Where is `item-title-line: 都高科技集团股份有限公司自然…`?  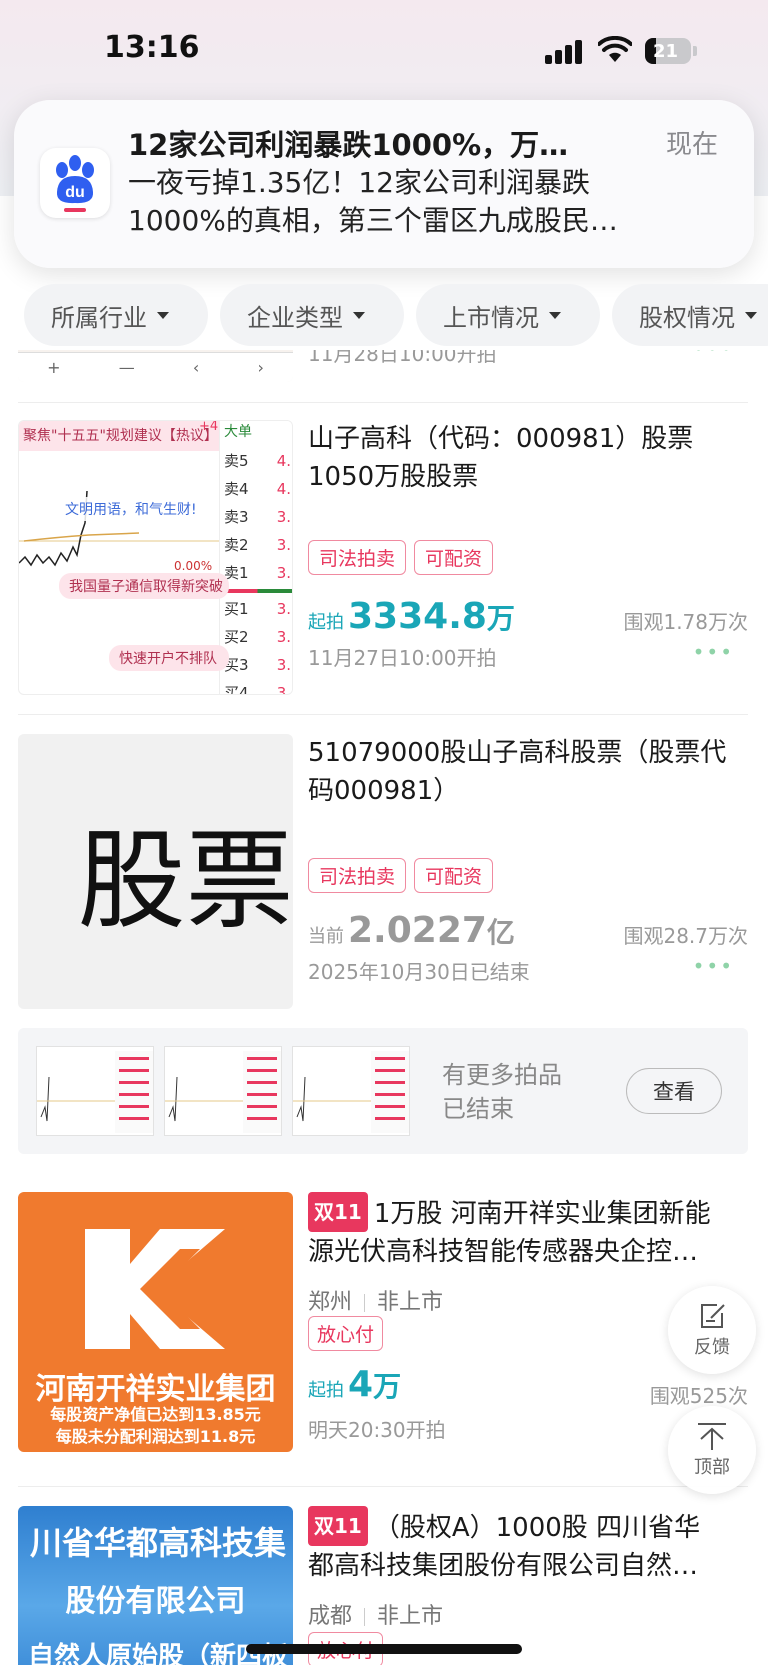
item-title-line: 都高科技集团股份有限公司自然… is located at coordinates (503, 1566).